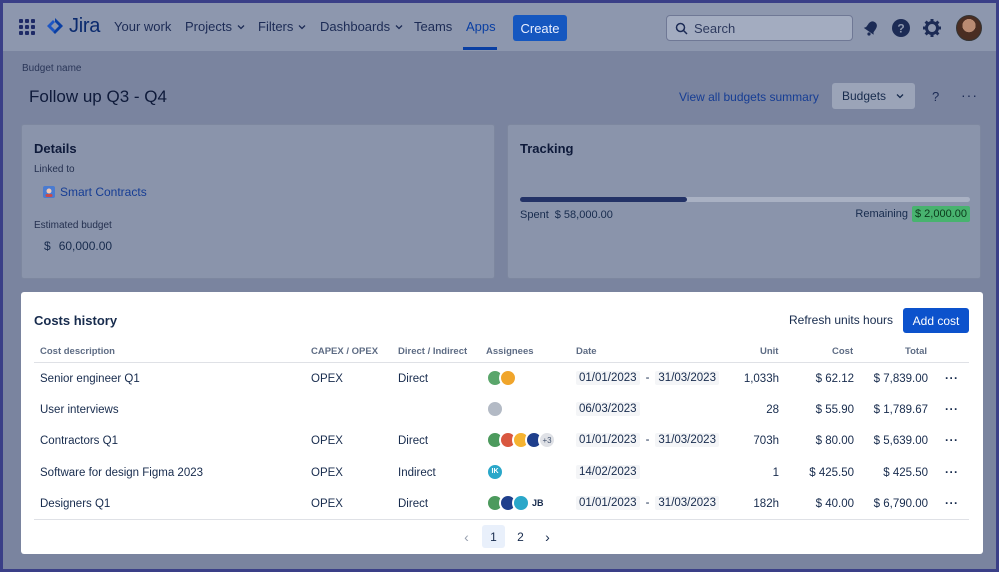  I want to click on view-all-budgets-link: View all budgets summary, so click(749, 97).